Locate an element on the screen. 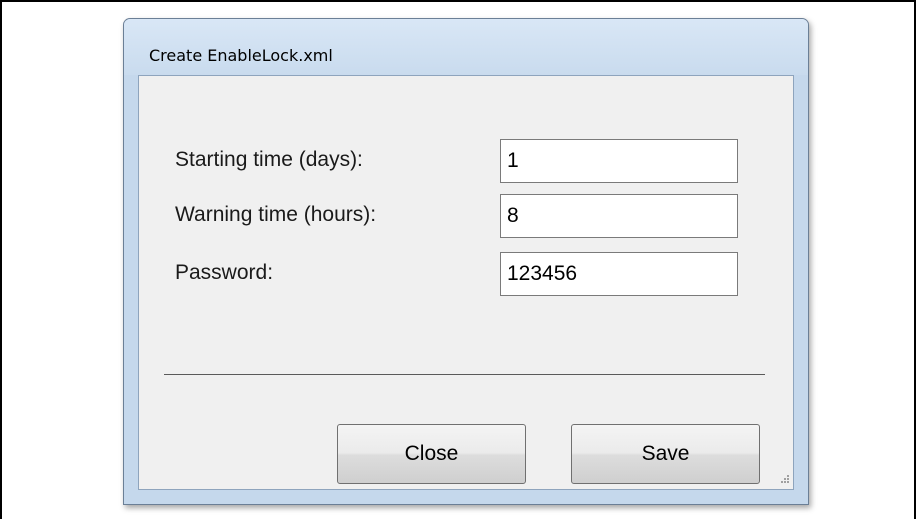  title-bar: Create EnableLock.xml is located at coordinates (466, 47).